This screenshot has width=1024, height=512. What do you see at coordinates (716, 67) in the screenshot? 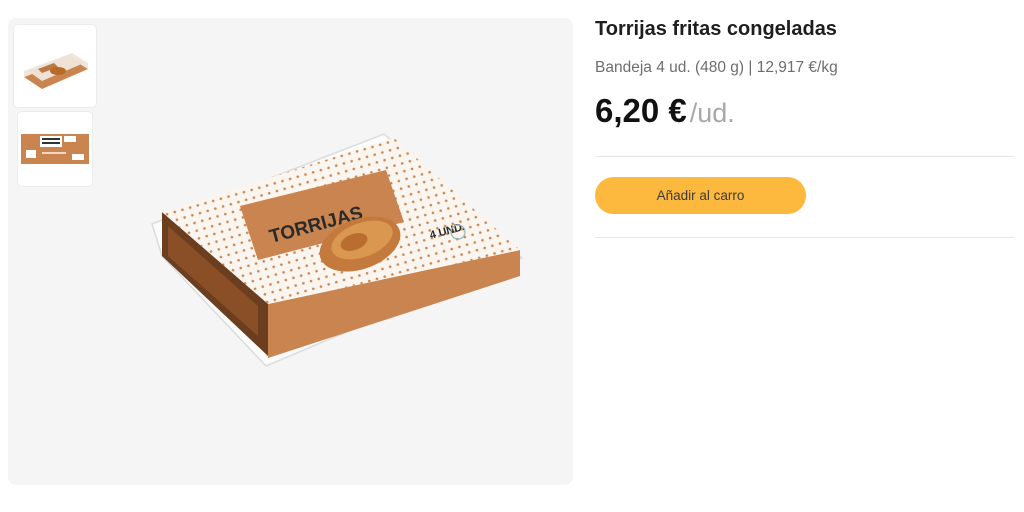
I see `product-packaging-info: Bandeja 4 ud. (480 g) | 12,917 €/kg` at bounding box center [716, 67].